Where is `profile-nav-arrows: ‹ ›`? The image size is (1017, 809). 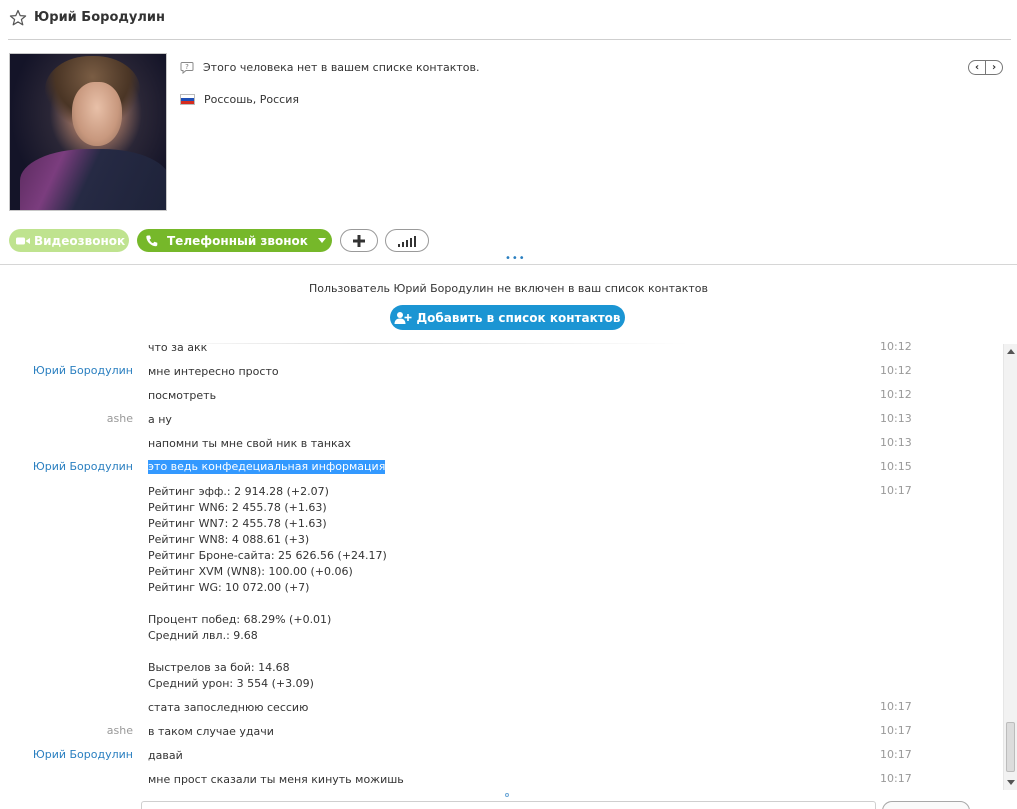 profile-nav-arrows: ‹ › is located at coordinates (985, 67).